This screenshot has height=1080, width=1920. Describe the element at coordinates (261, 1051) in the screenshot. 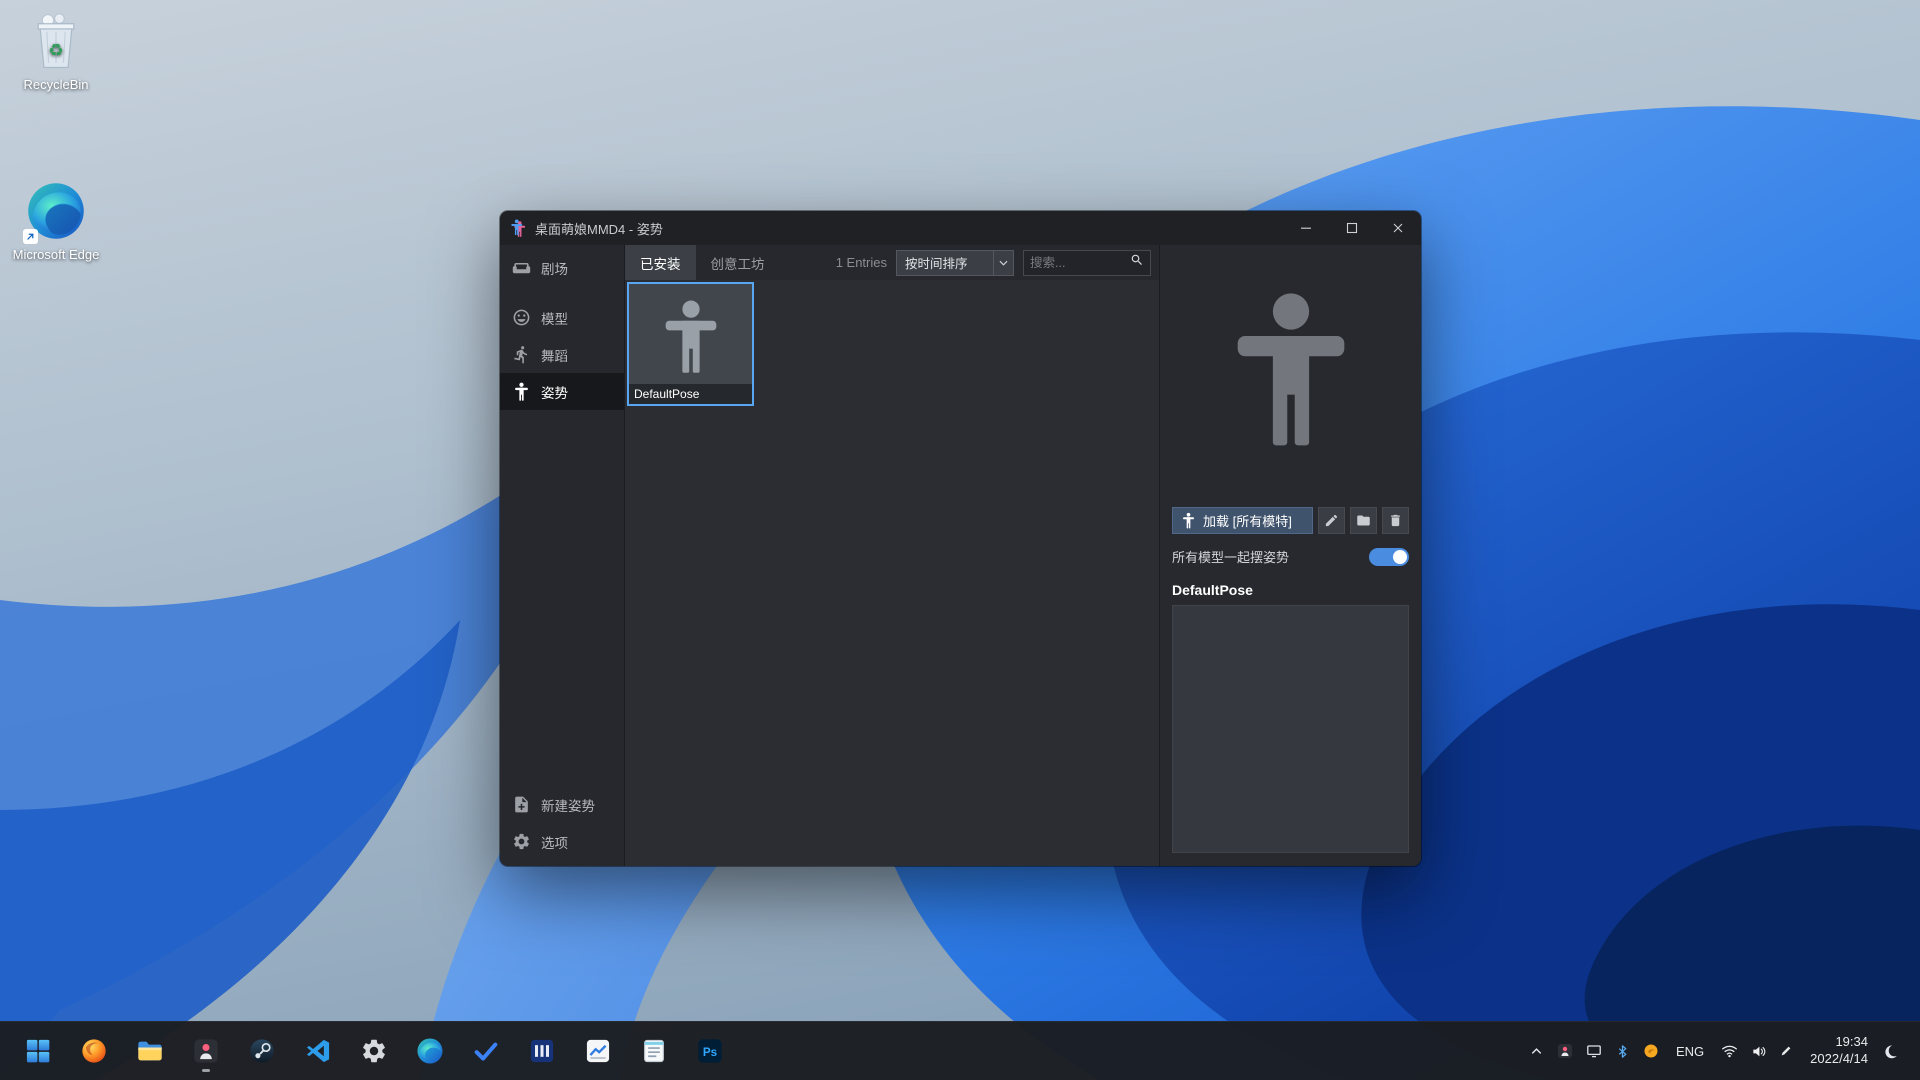

I see `taskbar-steam-button` at that location.